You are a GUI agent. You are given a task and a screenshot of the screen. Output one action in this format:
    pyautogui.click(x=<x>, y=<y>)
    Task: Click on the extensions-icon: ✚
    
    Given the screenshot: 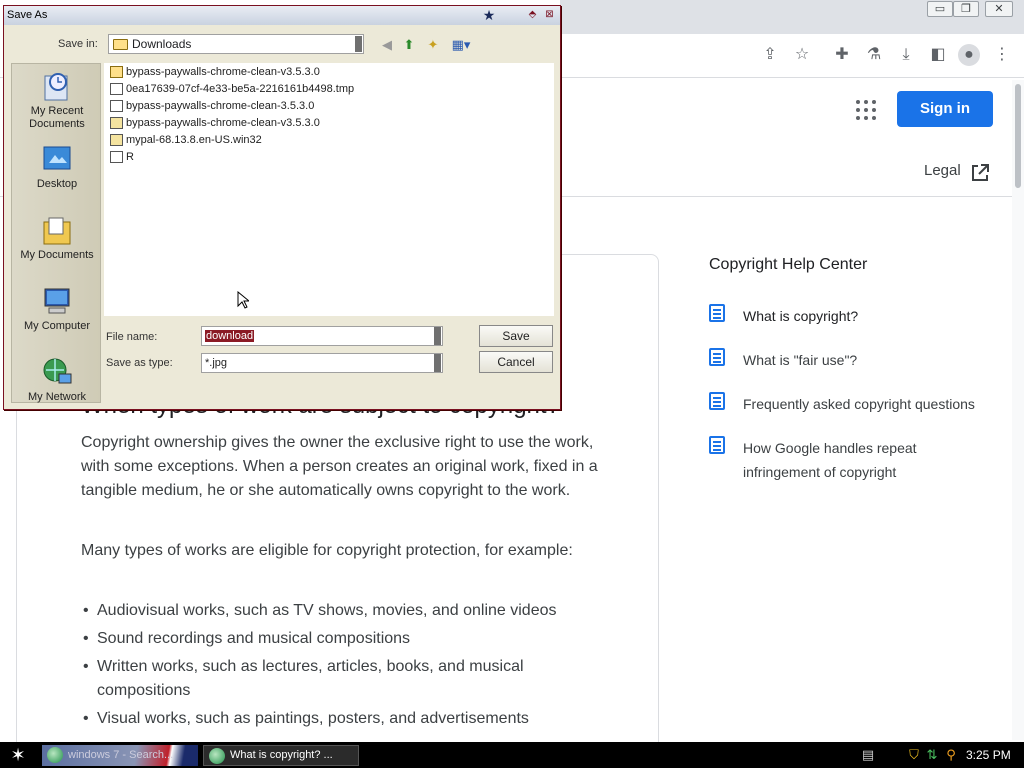 What is the action you would take?
    pyautogui.click(x=842, y=55)
    